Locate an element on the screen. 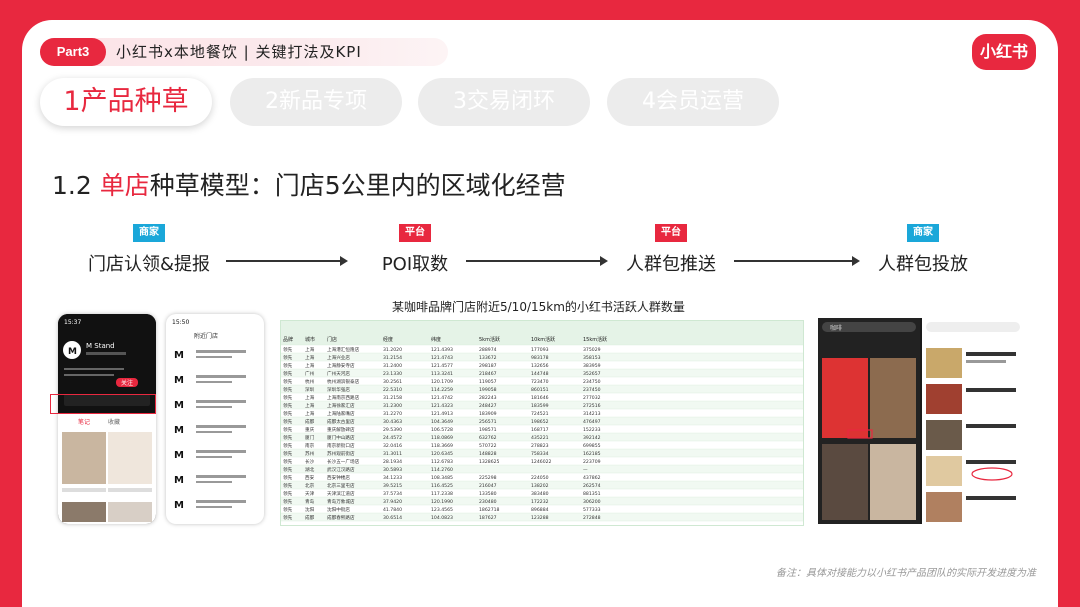 The image size is (1080, 607). table-cell: 230480 is located at coordinates (488, 502).